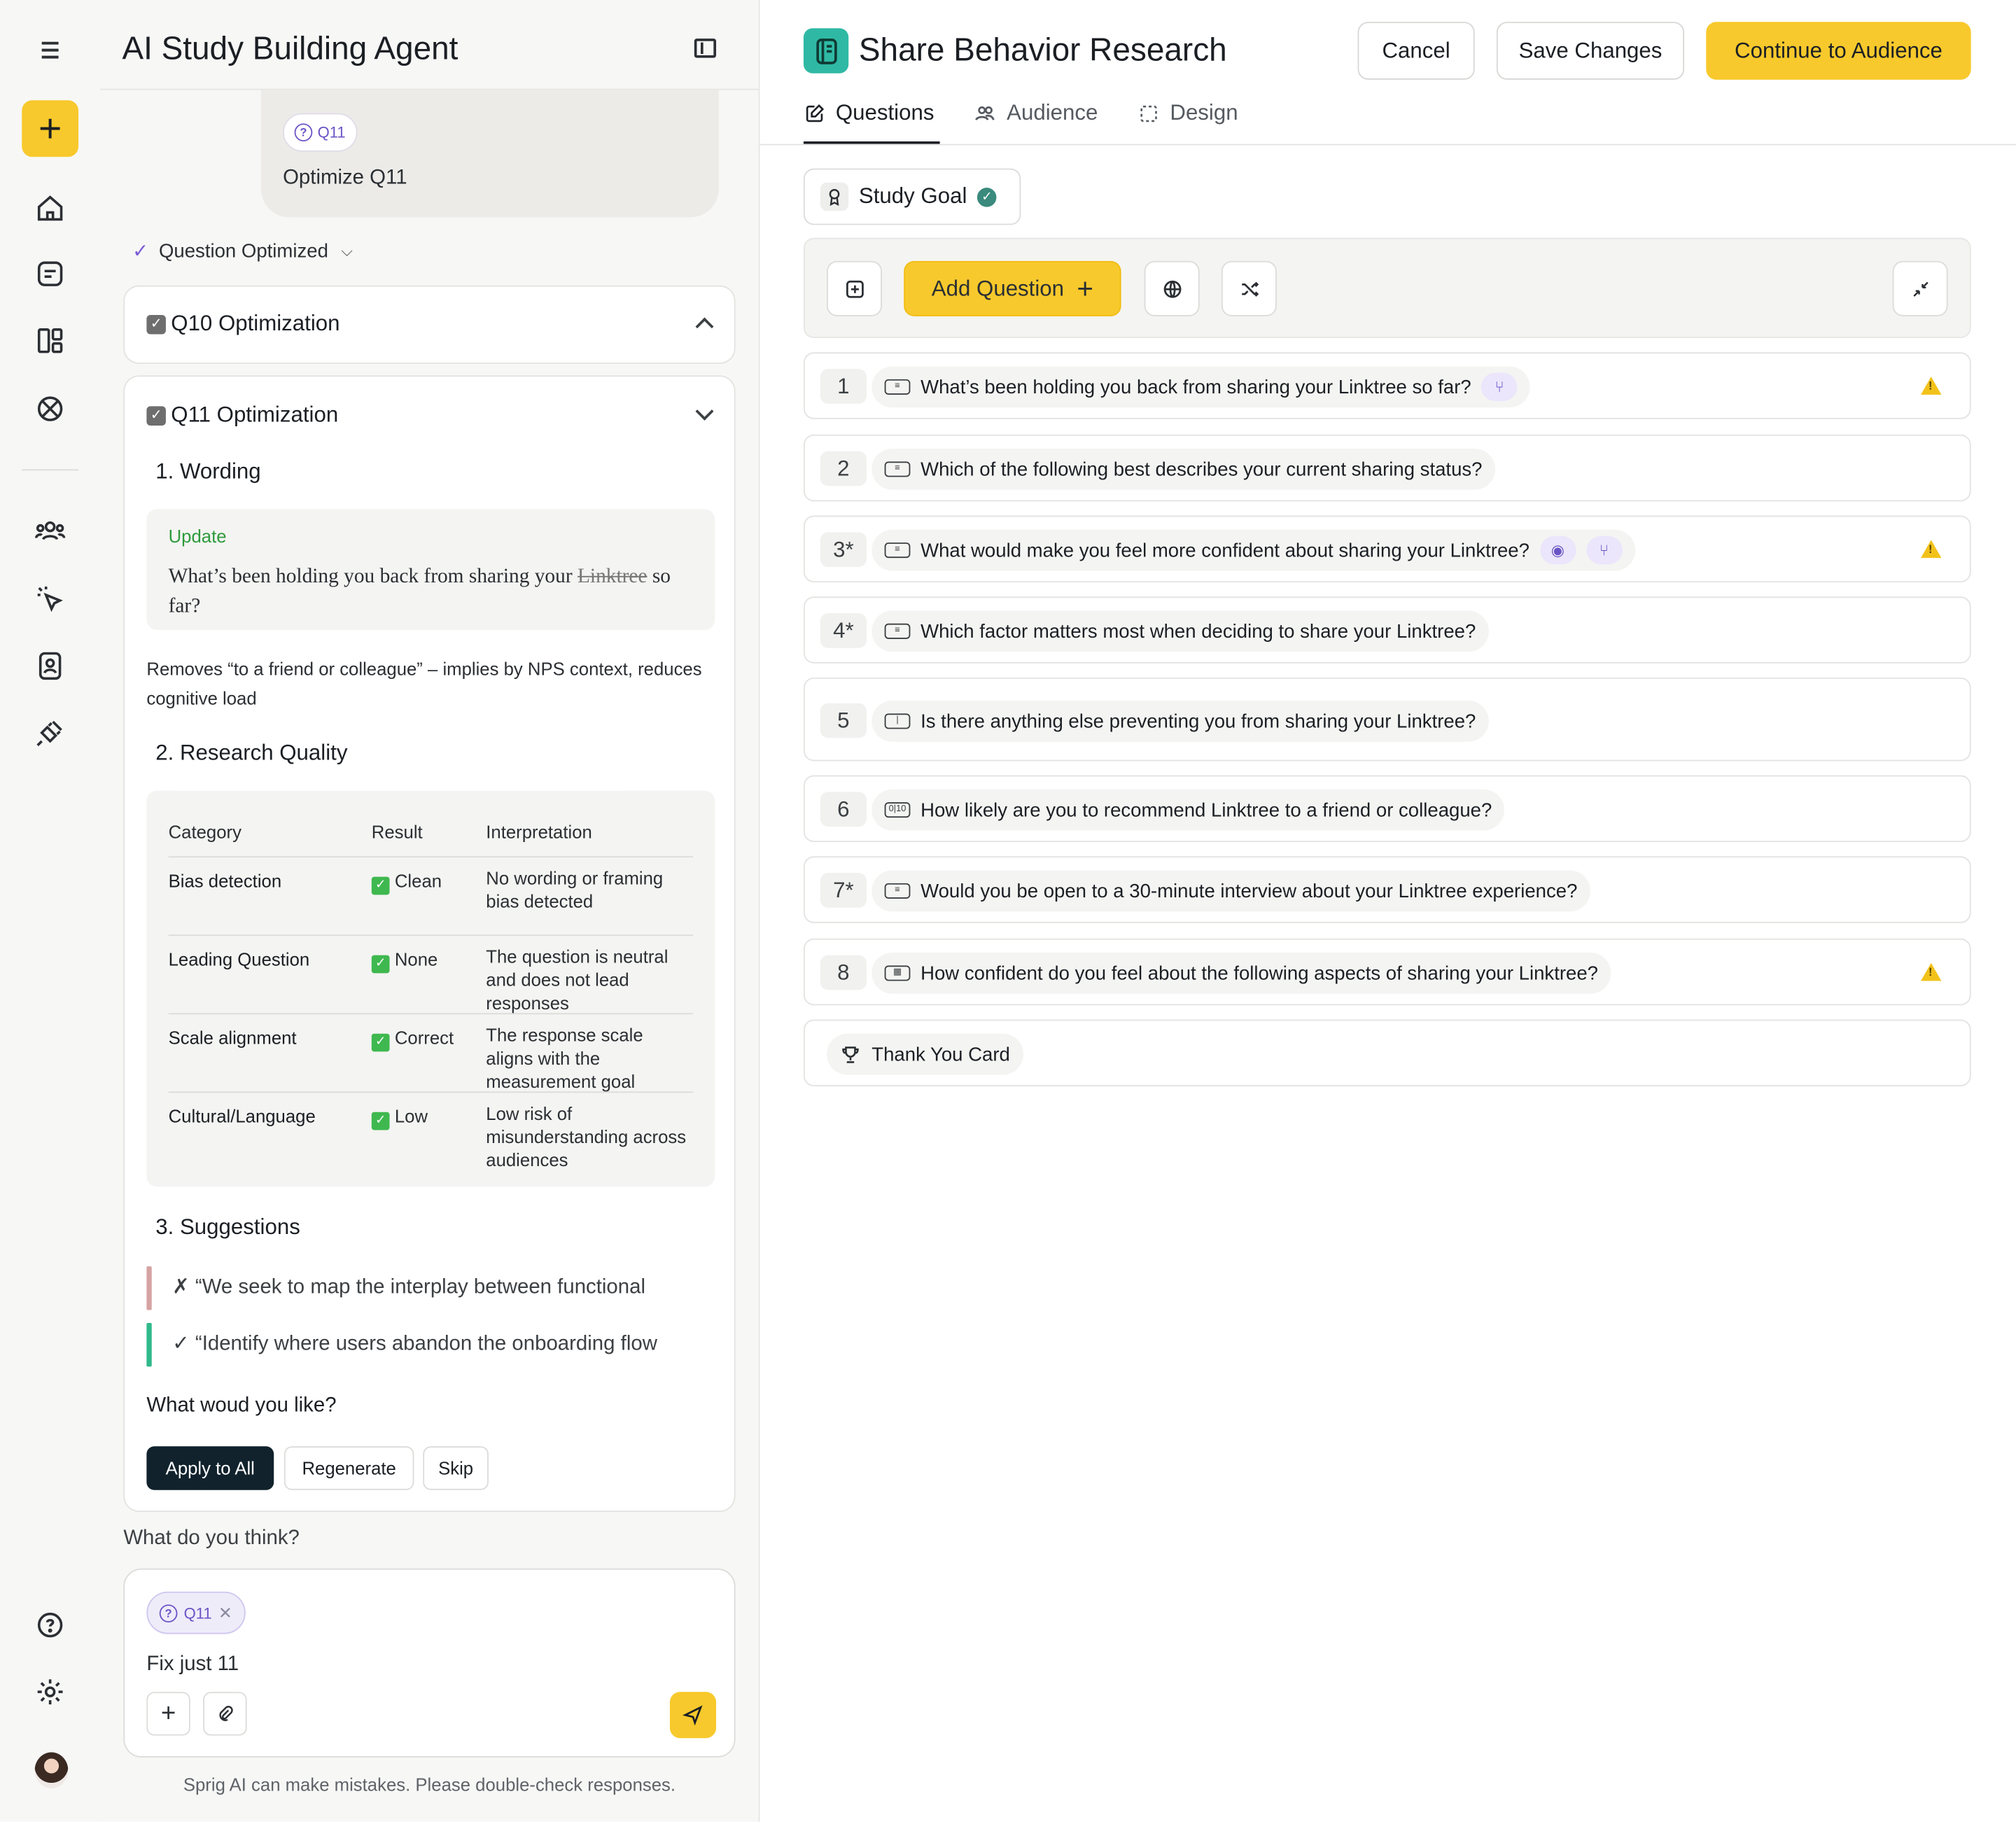 The height and width of the screenshot is (1822, 2016). Describe the element at coordinates (345, 178) in the screenshot. I see `user-message-text: Optimize Q11` at that location.